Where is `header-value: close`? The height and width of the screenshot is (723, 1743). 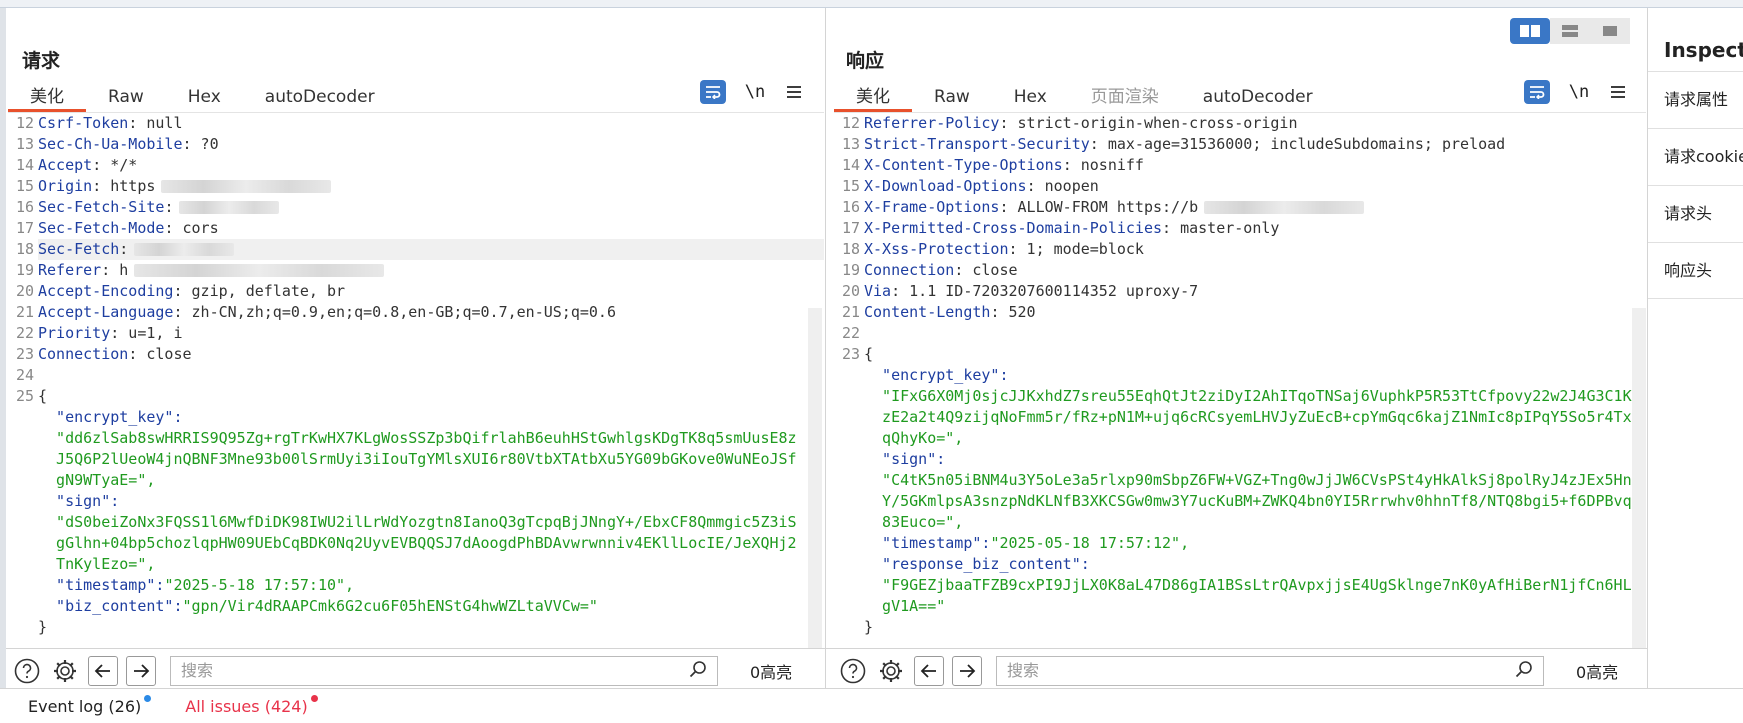 header-value: close is located at coordinates (164, 354).